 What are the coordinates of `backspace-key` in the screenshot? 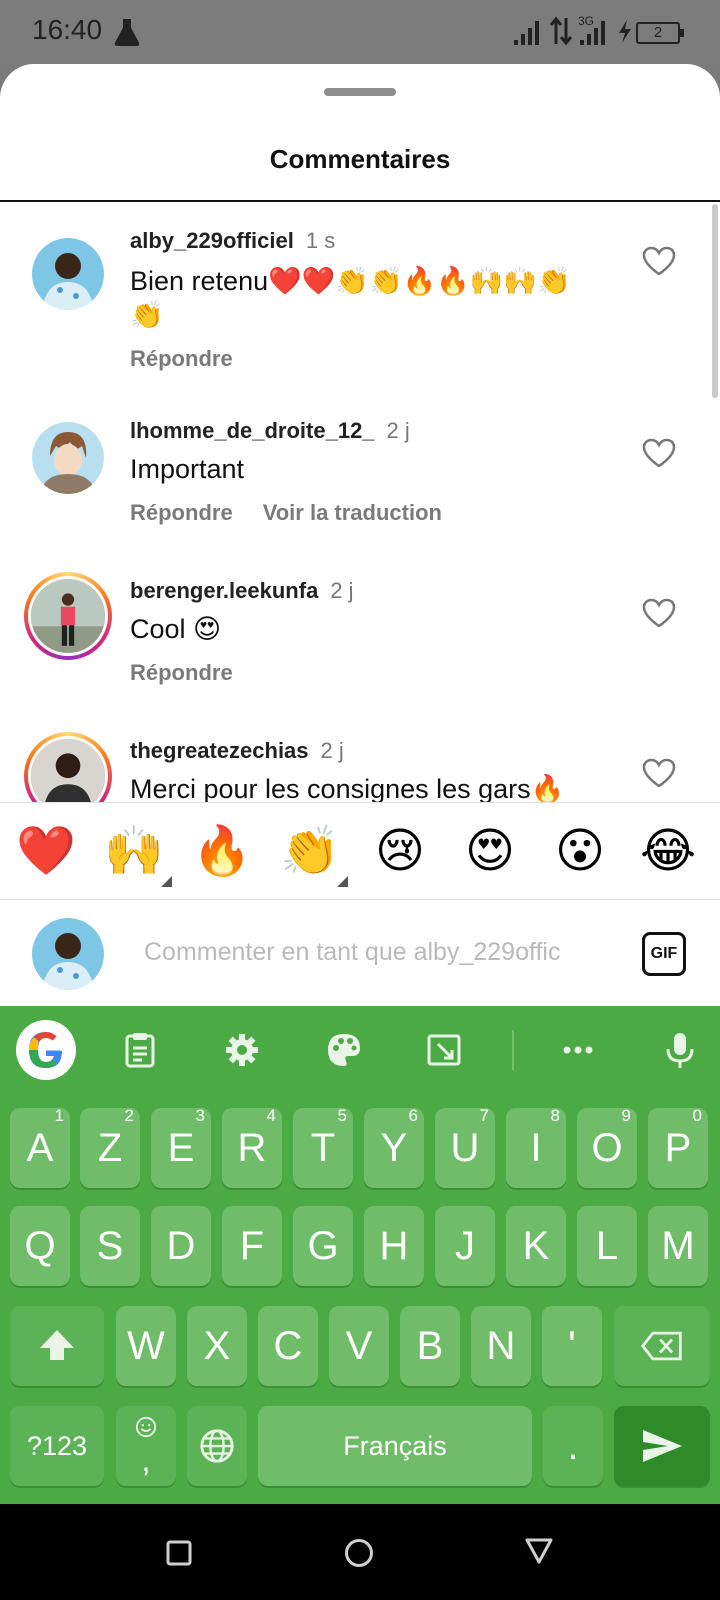 It's located at (662, 1346).